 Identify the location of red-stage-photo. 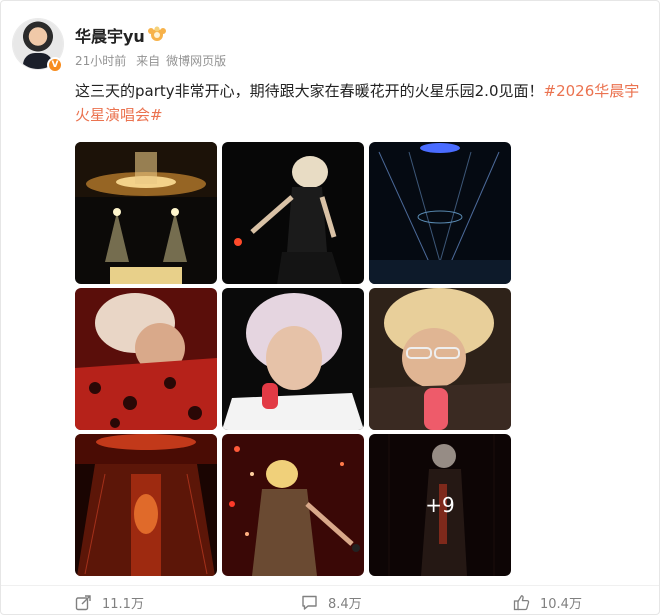
(146, 505).